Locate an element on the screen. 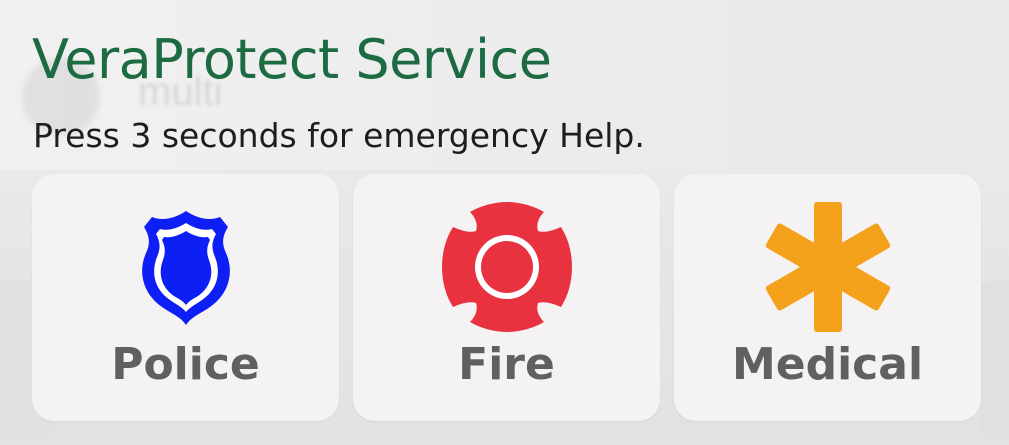  medical-star-icon is located at coordinates (828, 267).